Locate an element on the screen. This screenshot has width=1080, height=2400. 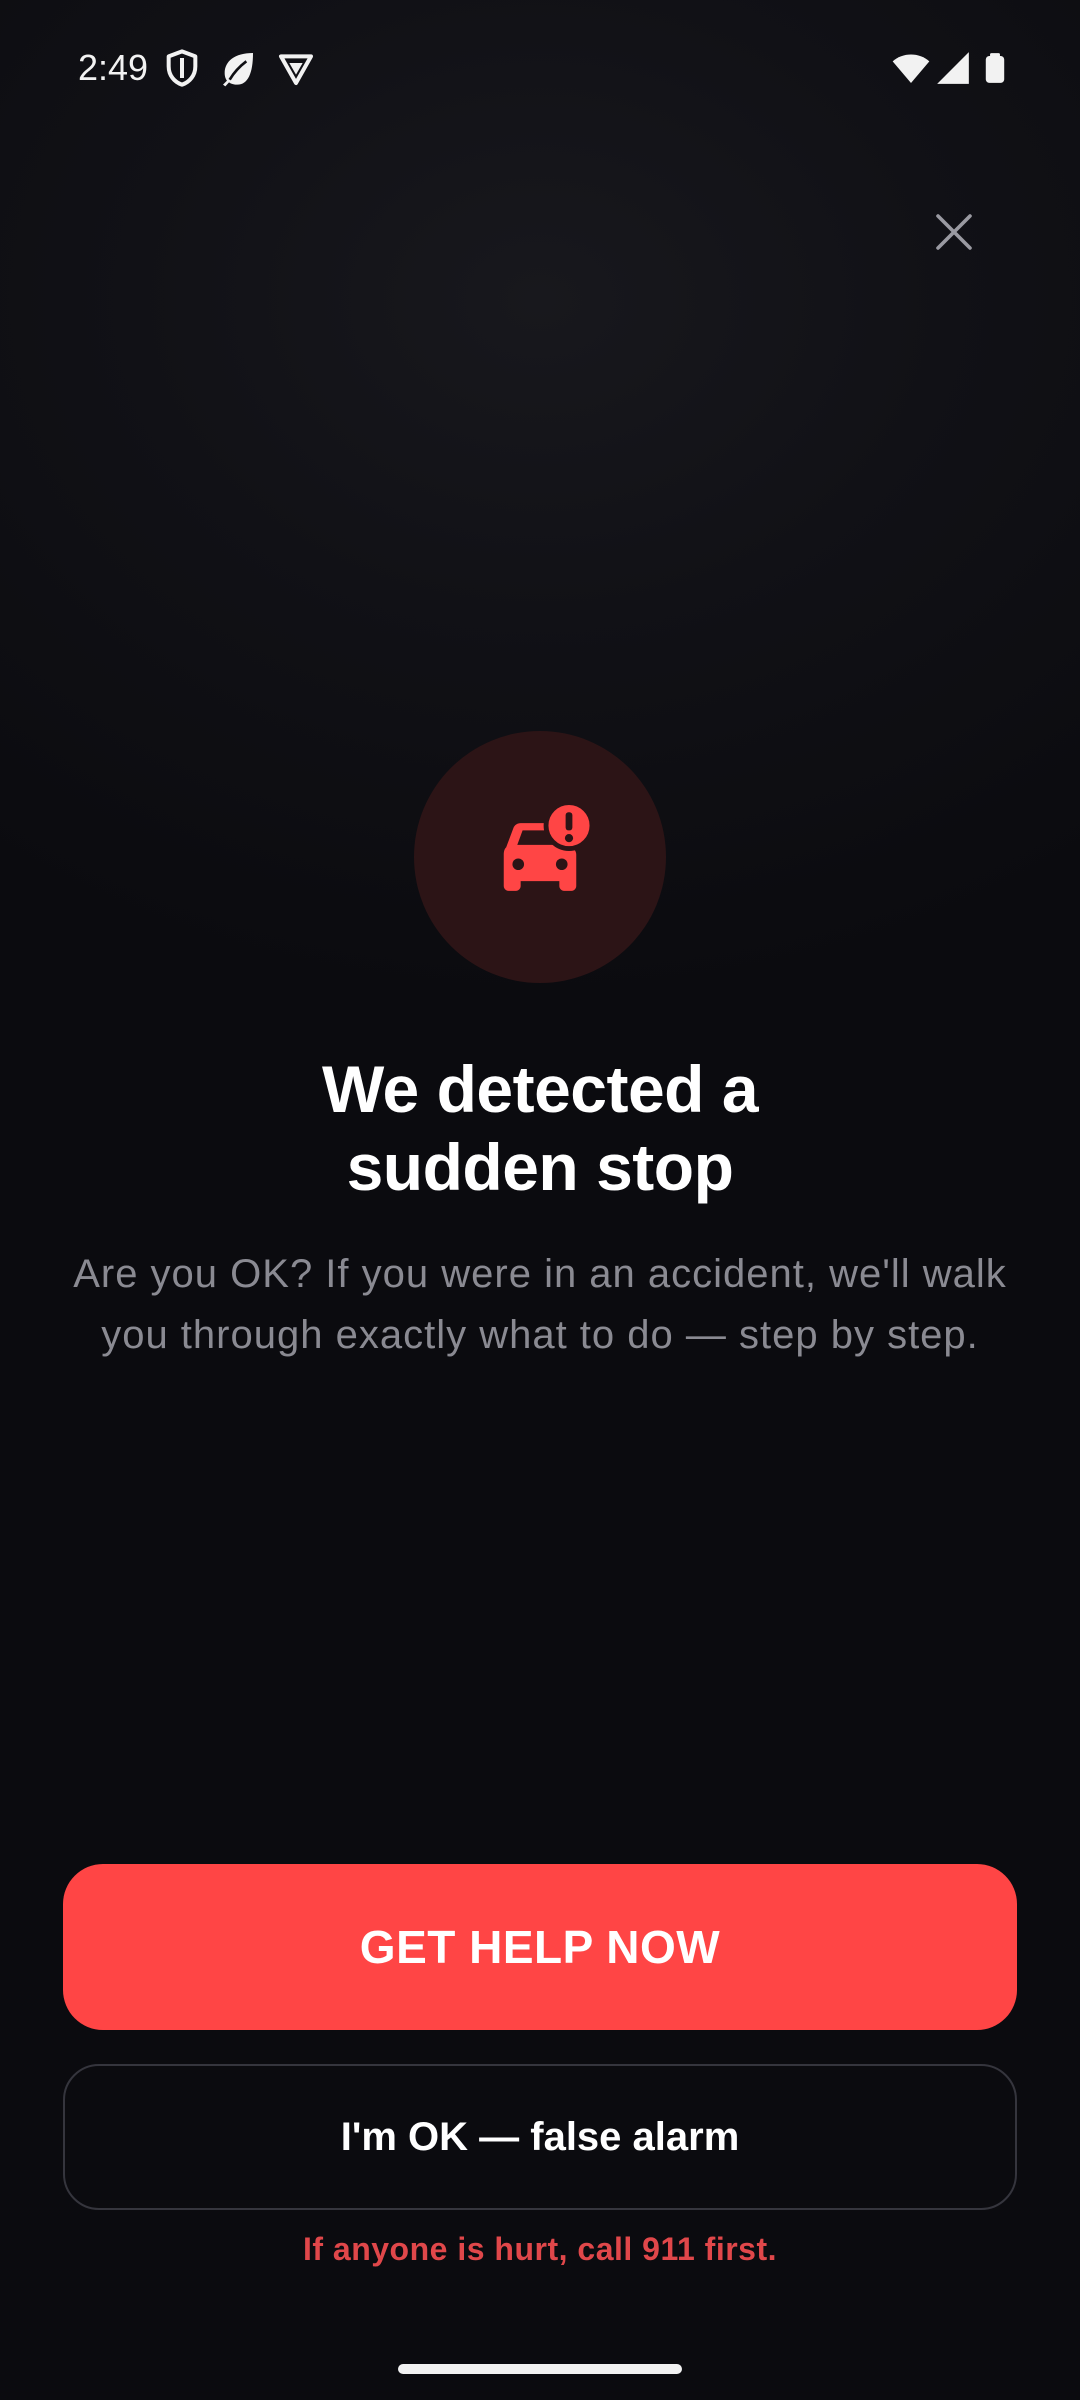
cell-signal-icon is located at coordinates (953, 68).